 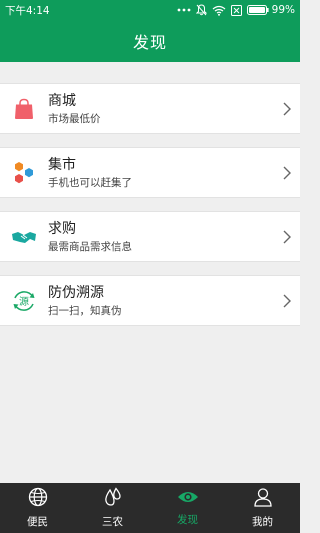 I want to click on bottom-tab-bar: 便民 三农 发现 我的, so click(x=150, y=508).